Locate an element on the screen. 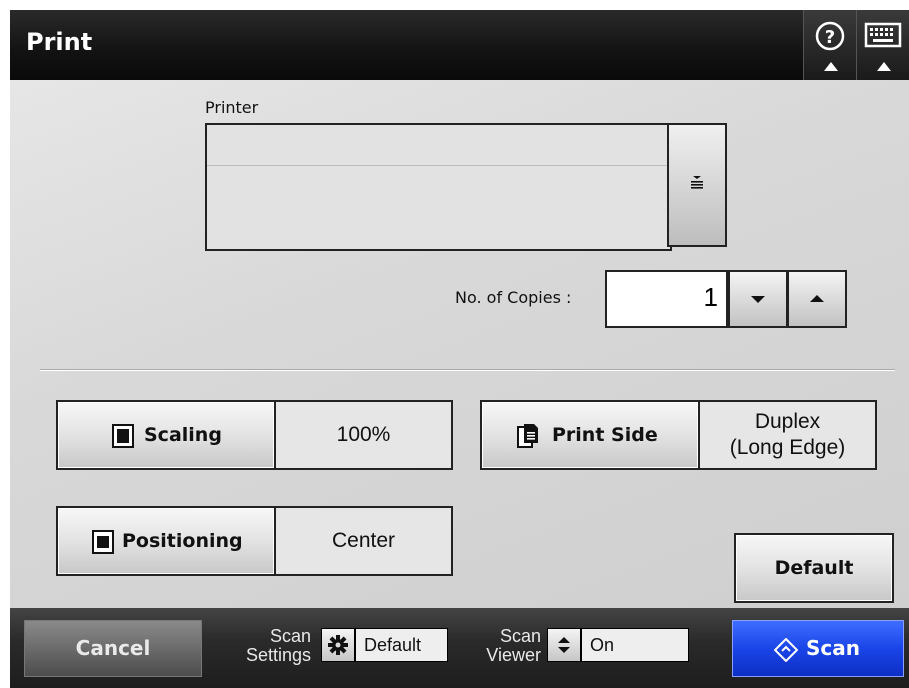 This screenshot has width=909, height=688. scaling-button: Scaling is located at coordinates (166, 435).